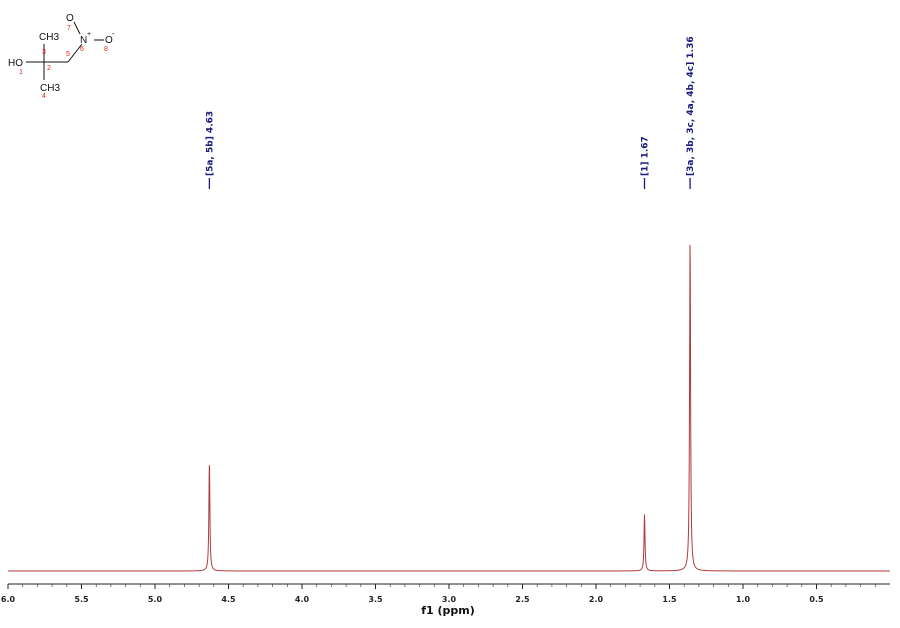 This screenshot has height=628, width=900. I want to click on x-tick-label: 6.0, so click(8, 599).